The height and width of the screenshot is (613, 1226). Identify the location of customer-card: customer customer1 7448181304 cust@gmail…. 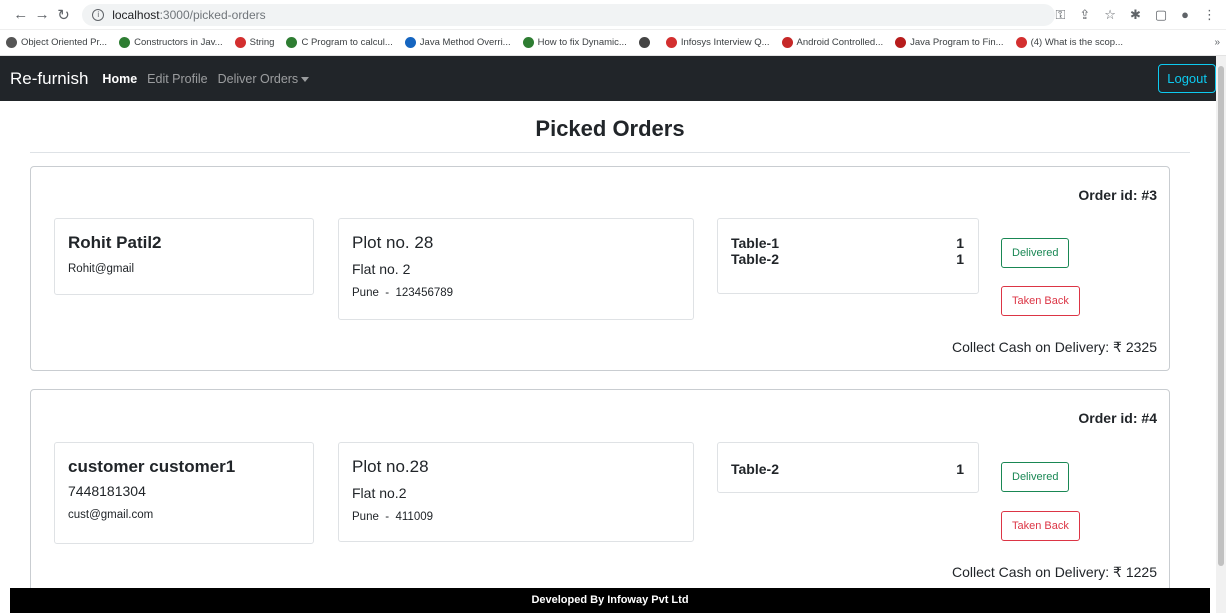
(184, 493).